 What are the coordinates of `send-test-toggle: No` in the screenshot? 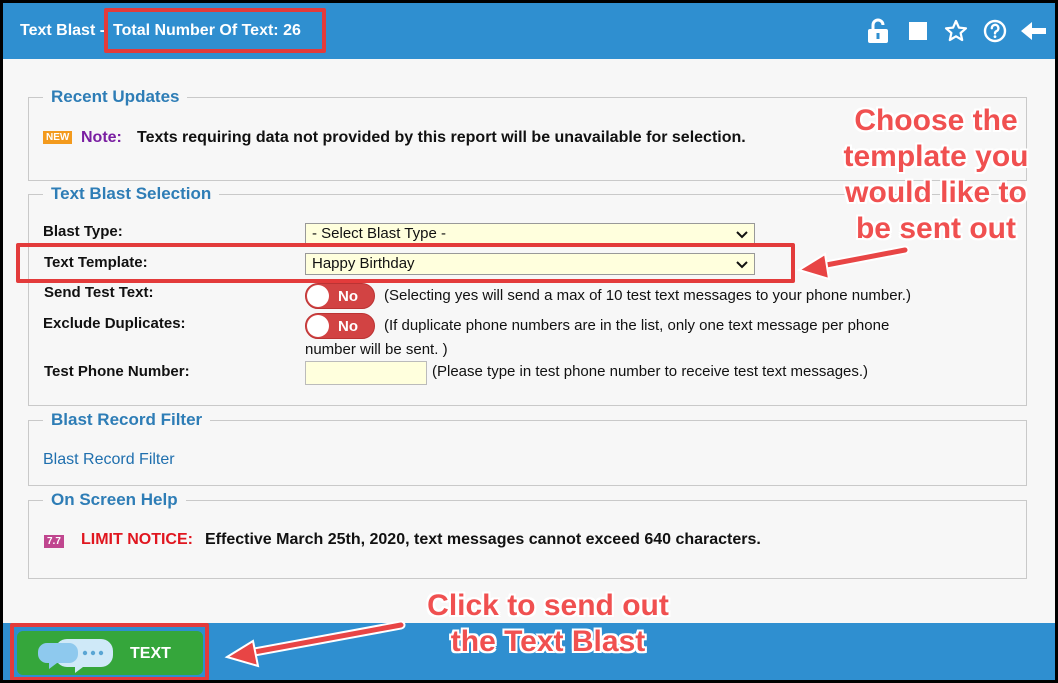 It's located at (340, 296).